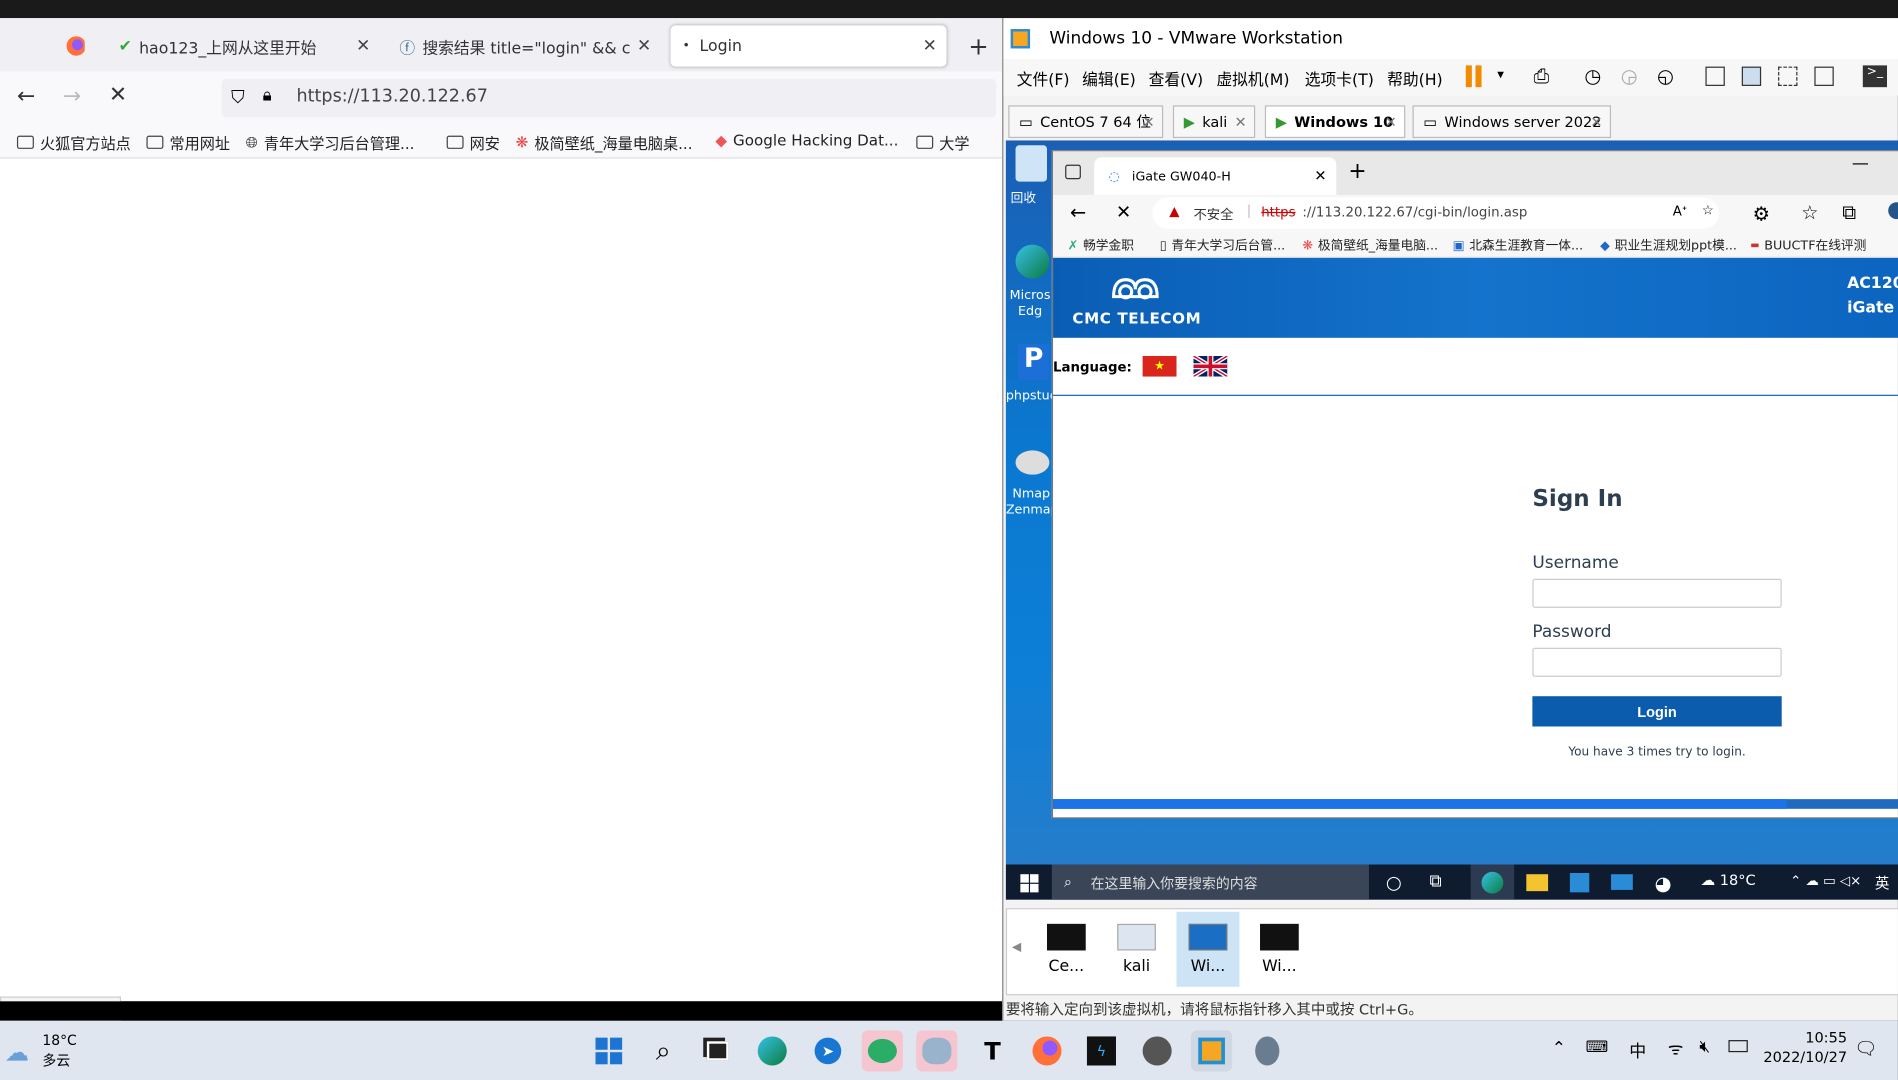 This screenshot has width=1898, height=1080. I want to click on tab-login: • Login ✕, so click(808, 46).